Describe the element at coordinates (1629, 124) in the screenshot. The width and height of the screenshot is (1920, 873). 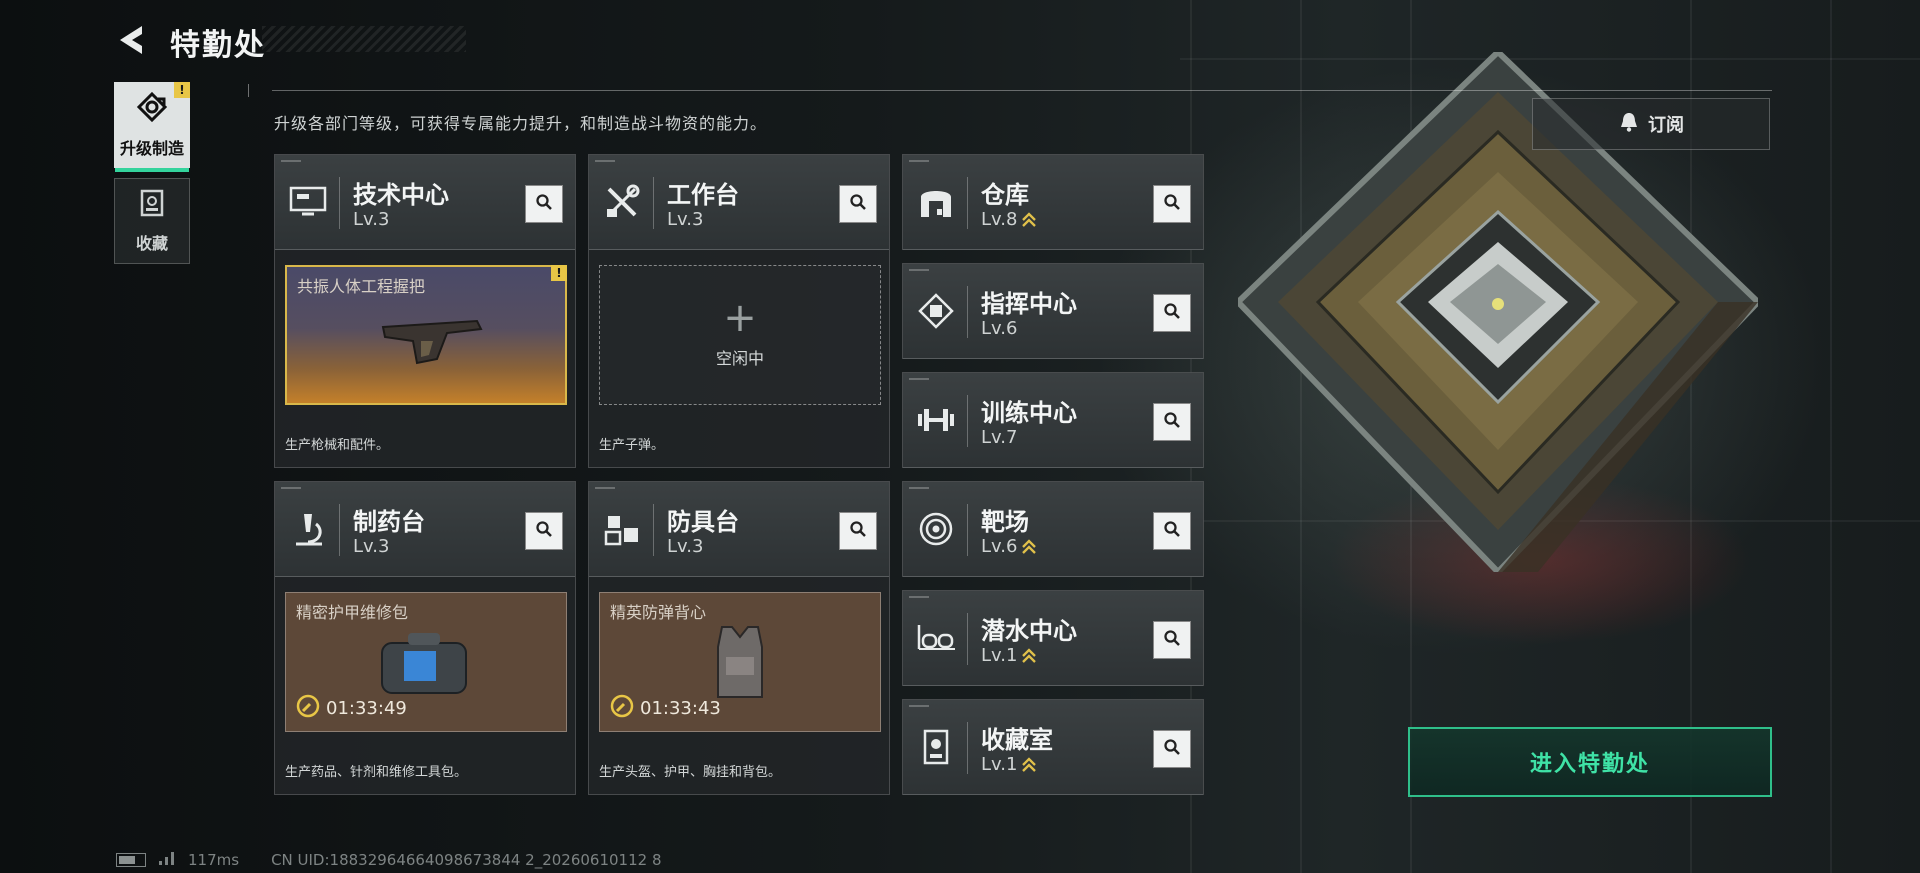
I see `bell-icon` at that location.